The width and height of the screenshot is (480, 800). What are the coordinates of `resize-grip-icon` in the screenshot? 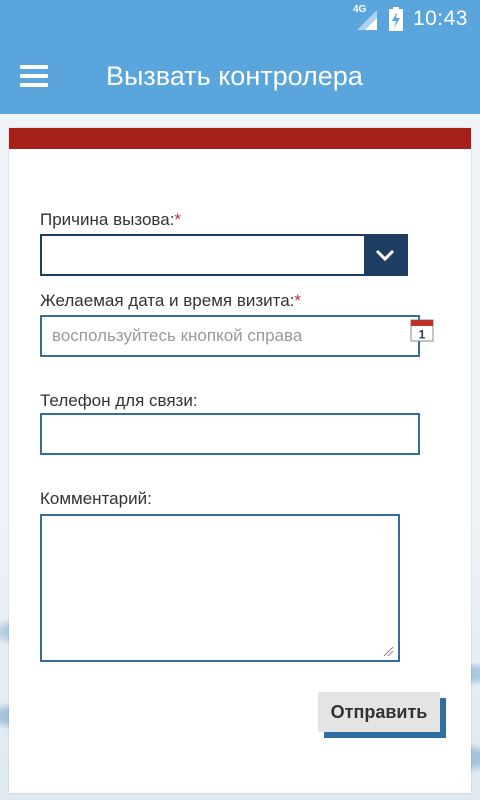 It's located at (388, 651).